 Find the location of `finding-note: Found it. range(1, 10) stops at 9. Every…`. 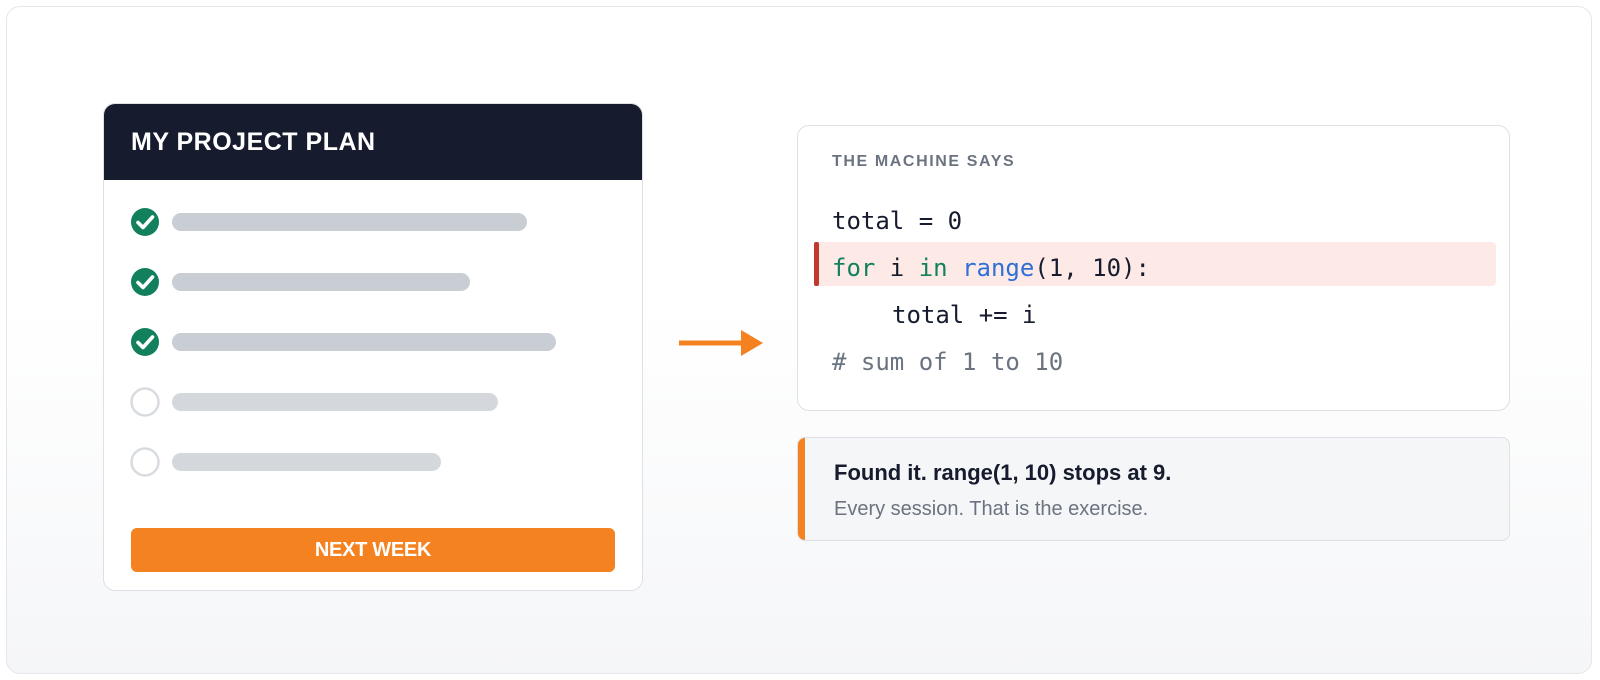

finding-note: Found it. range(1, 10) stops at 9. Every… is located at coordinates (1153, 489).